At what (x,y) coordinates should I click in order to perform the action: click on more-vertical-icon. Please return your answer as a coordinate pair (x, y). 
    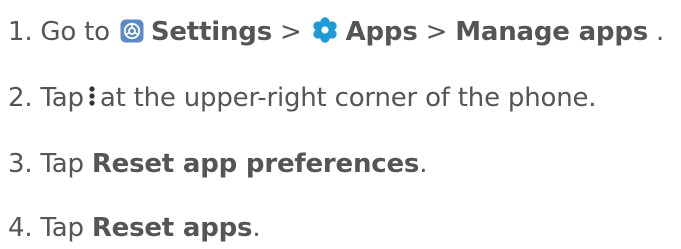
    Looking at the image, I should click on (92, 97).